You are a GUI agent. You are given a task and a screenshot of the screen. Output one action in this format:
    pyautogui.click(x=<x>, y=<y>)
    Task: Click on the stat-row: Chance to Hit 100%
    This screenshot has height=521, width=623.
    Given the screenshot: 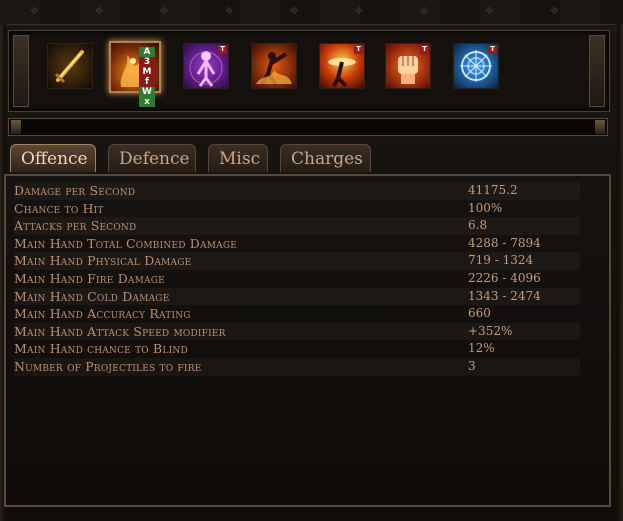 What is the action you would take?
    pyautogui.click(x=297, y=209)
    